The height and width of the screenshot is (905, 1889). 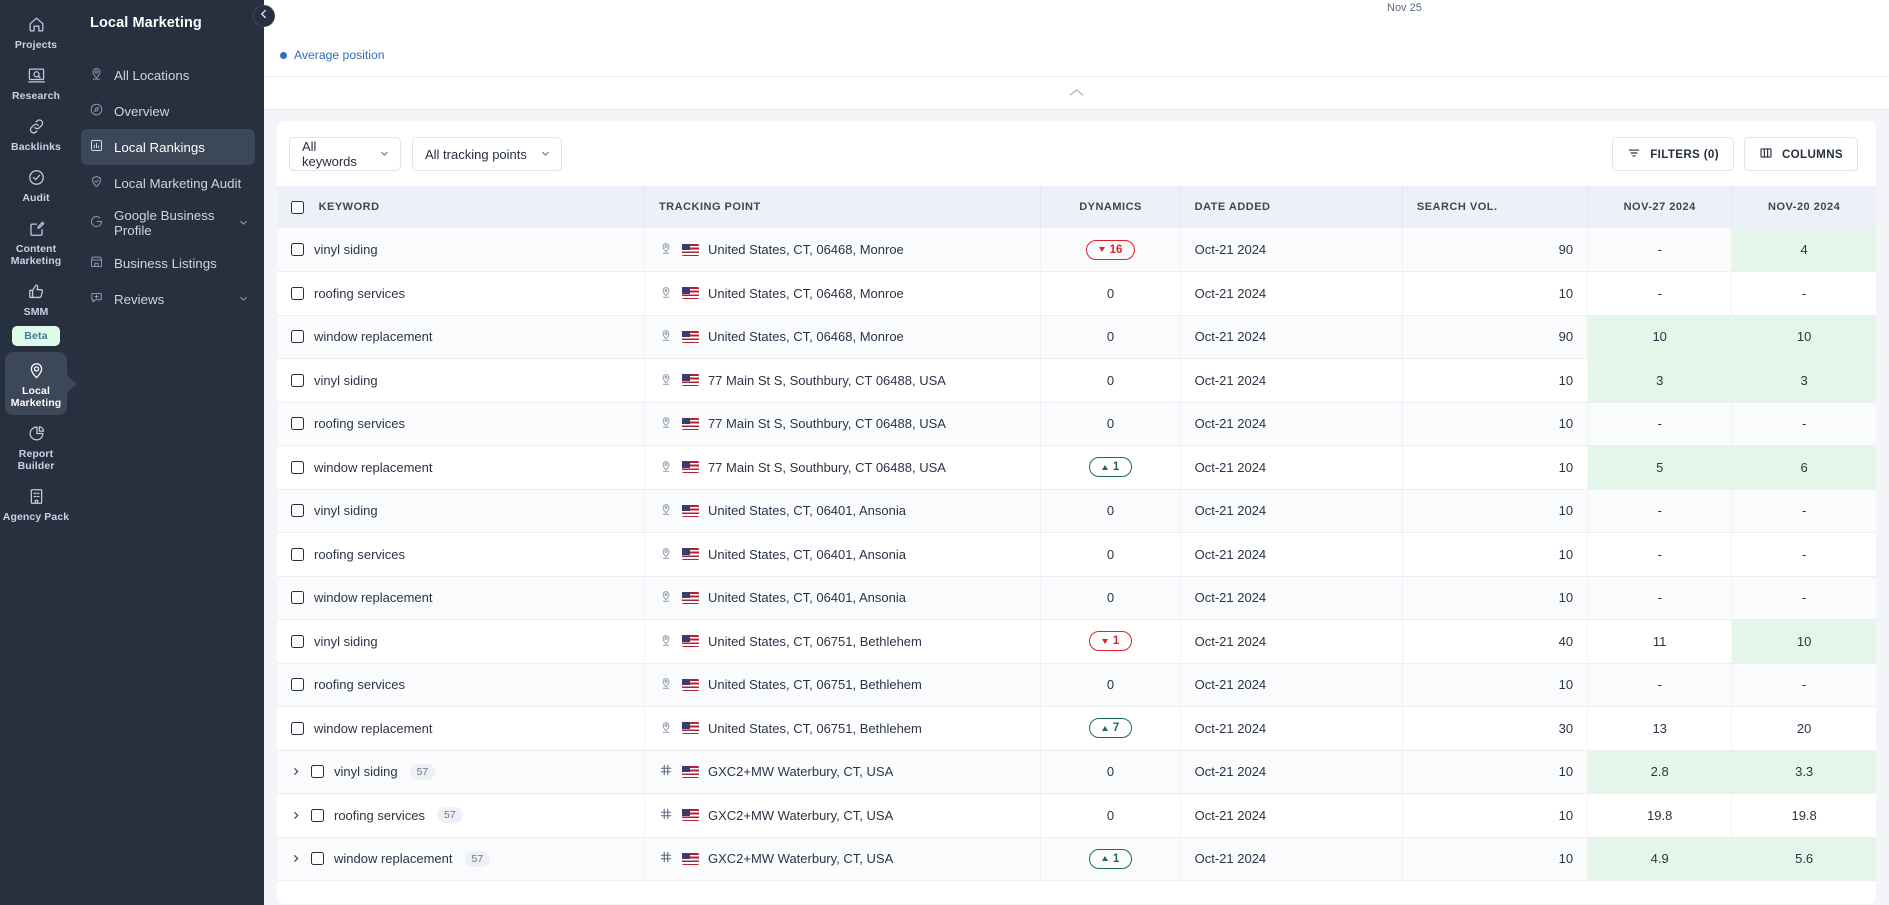 What do you see at coordinates (297, 207) in the screenshot?
I see `select-all-checkbox` at bounding box center [297, 207].